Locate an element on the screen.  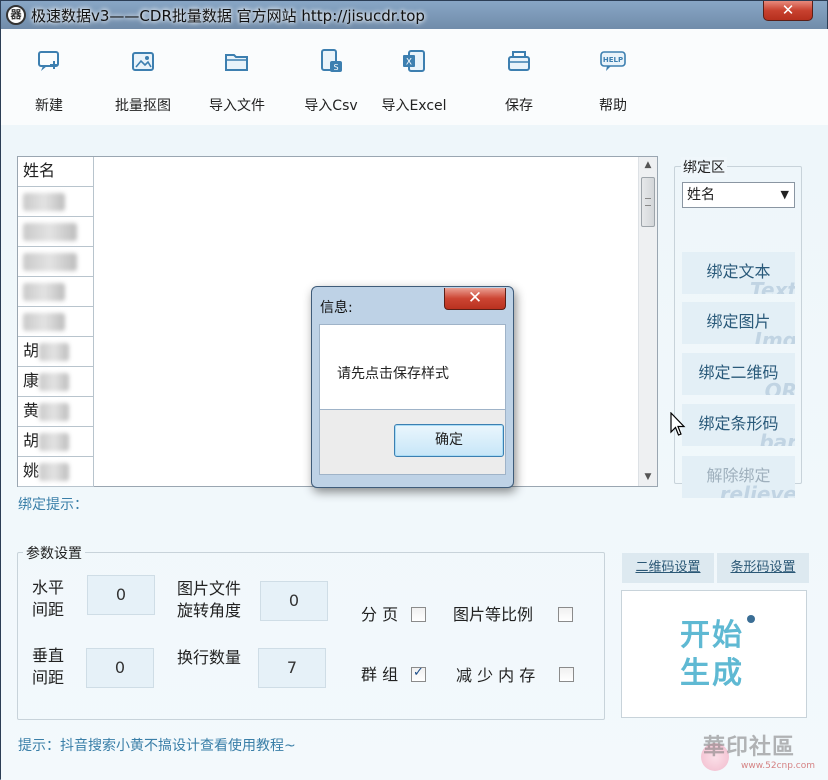
csv-file-icon: S is located at coordinates (331, 61).